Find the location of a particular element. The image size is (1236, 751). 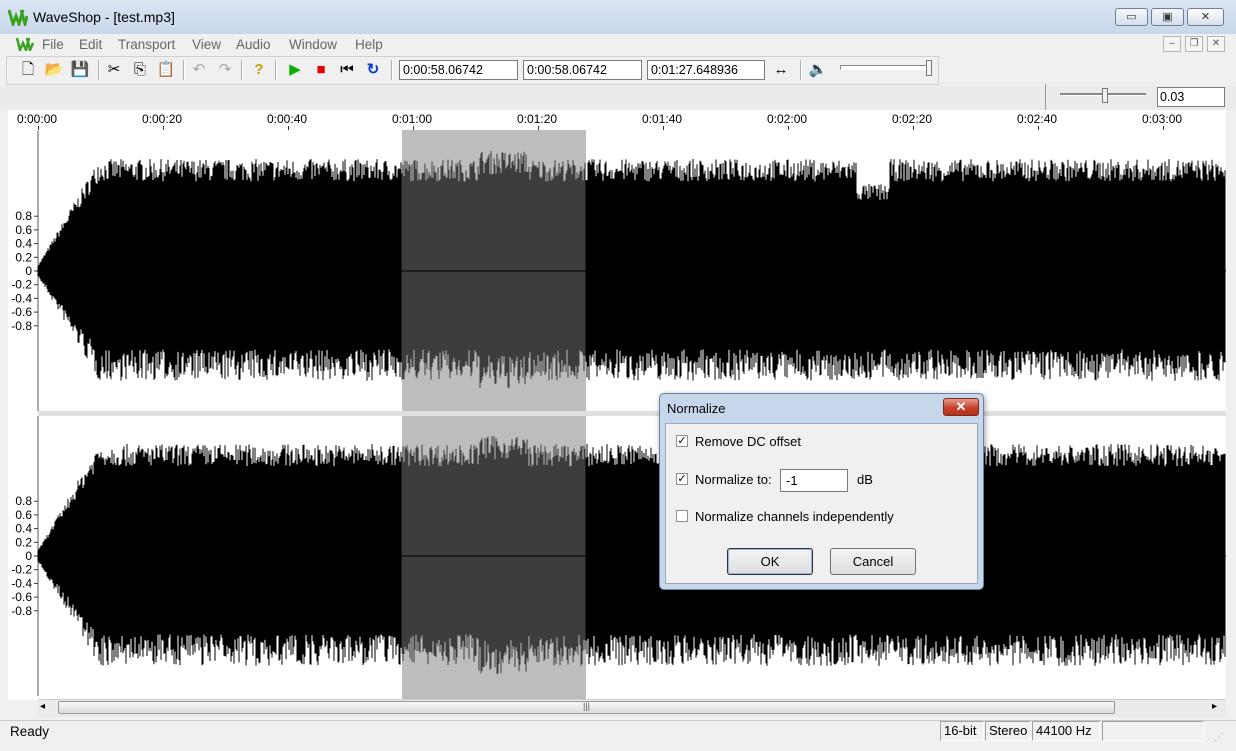

ruler-label: 0:03:00 is located at coordinates (1162, 119).